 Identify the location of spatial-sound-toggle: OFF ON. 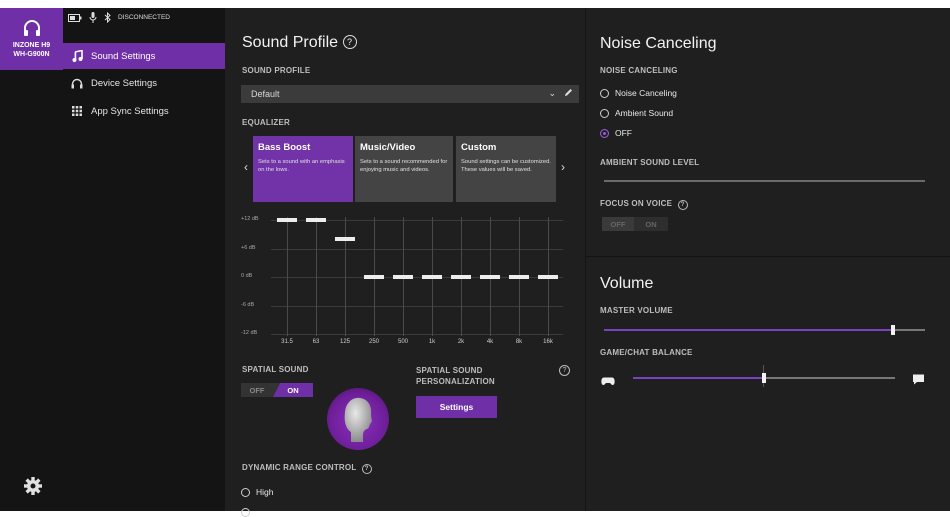
(277, 390).